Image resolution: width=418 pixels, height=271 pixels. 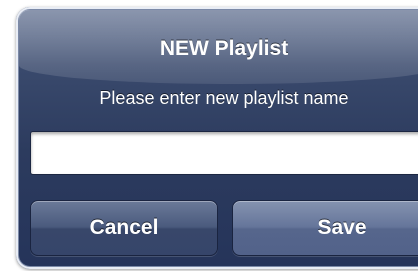 What do you see at coordinates (124, 228) in the screenshot?
I see `cancel-button: Cancel` at bounding box center [124, 228].